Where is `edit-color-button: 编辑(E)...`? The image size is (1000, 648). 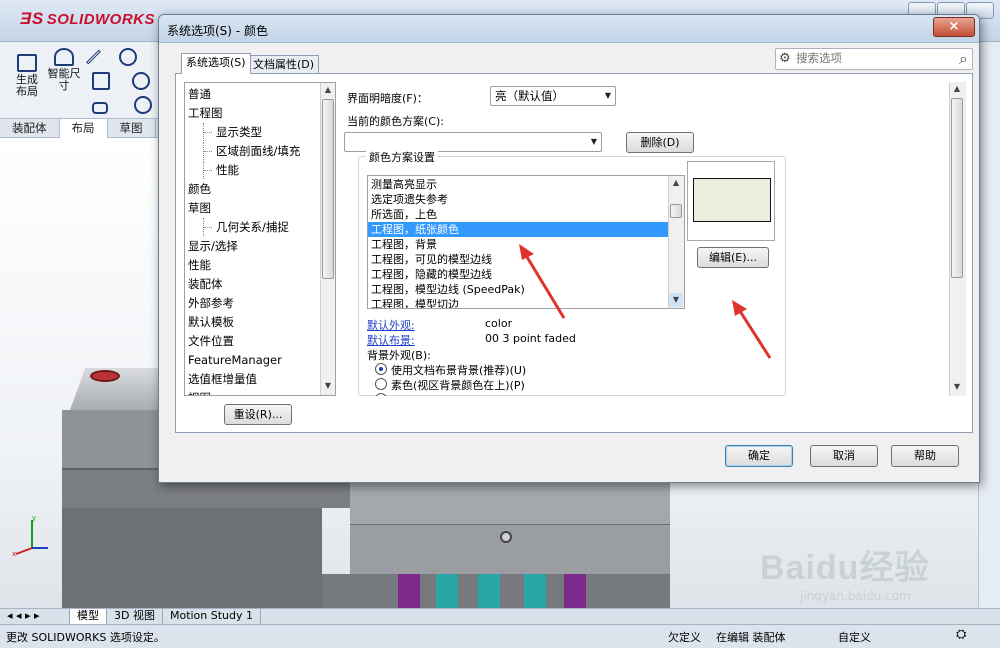 edit-color-button: 编辑(E)... is located at coordinates (733, 257).